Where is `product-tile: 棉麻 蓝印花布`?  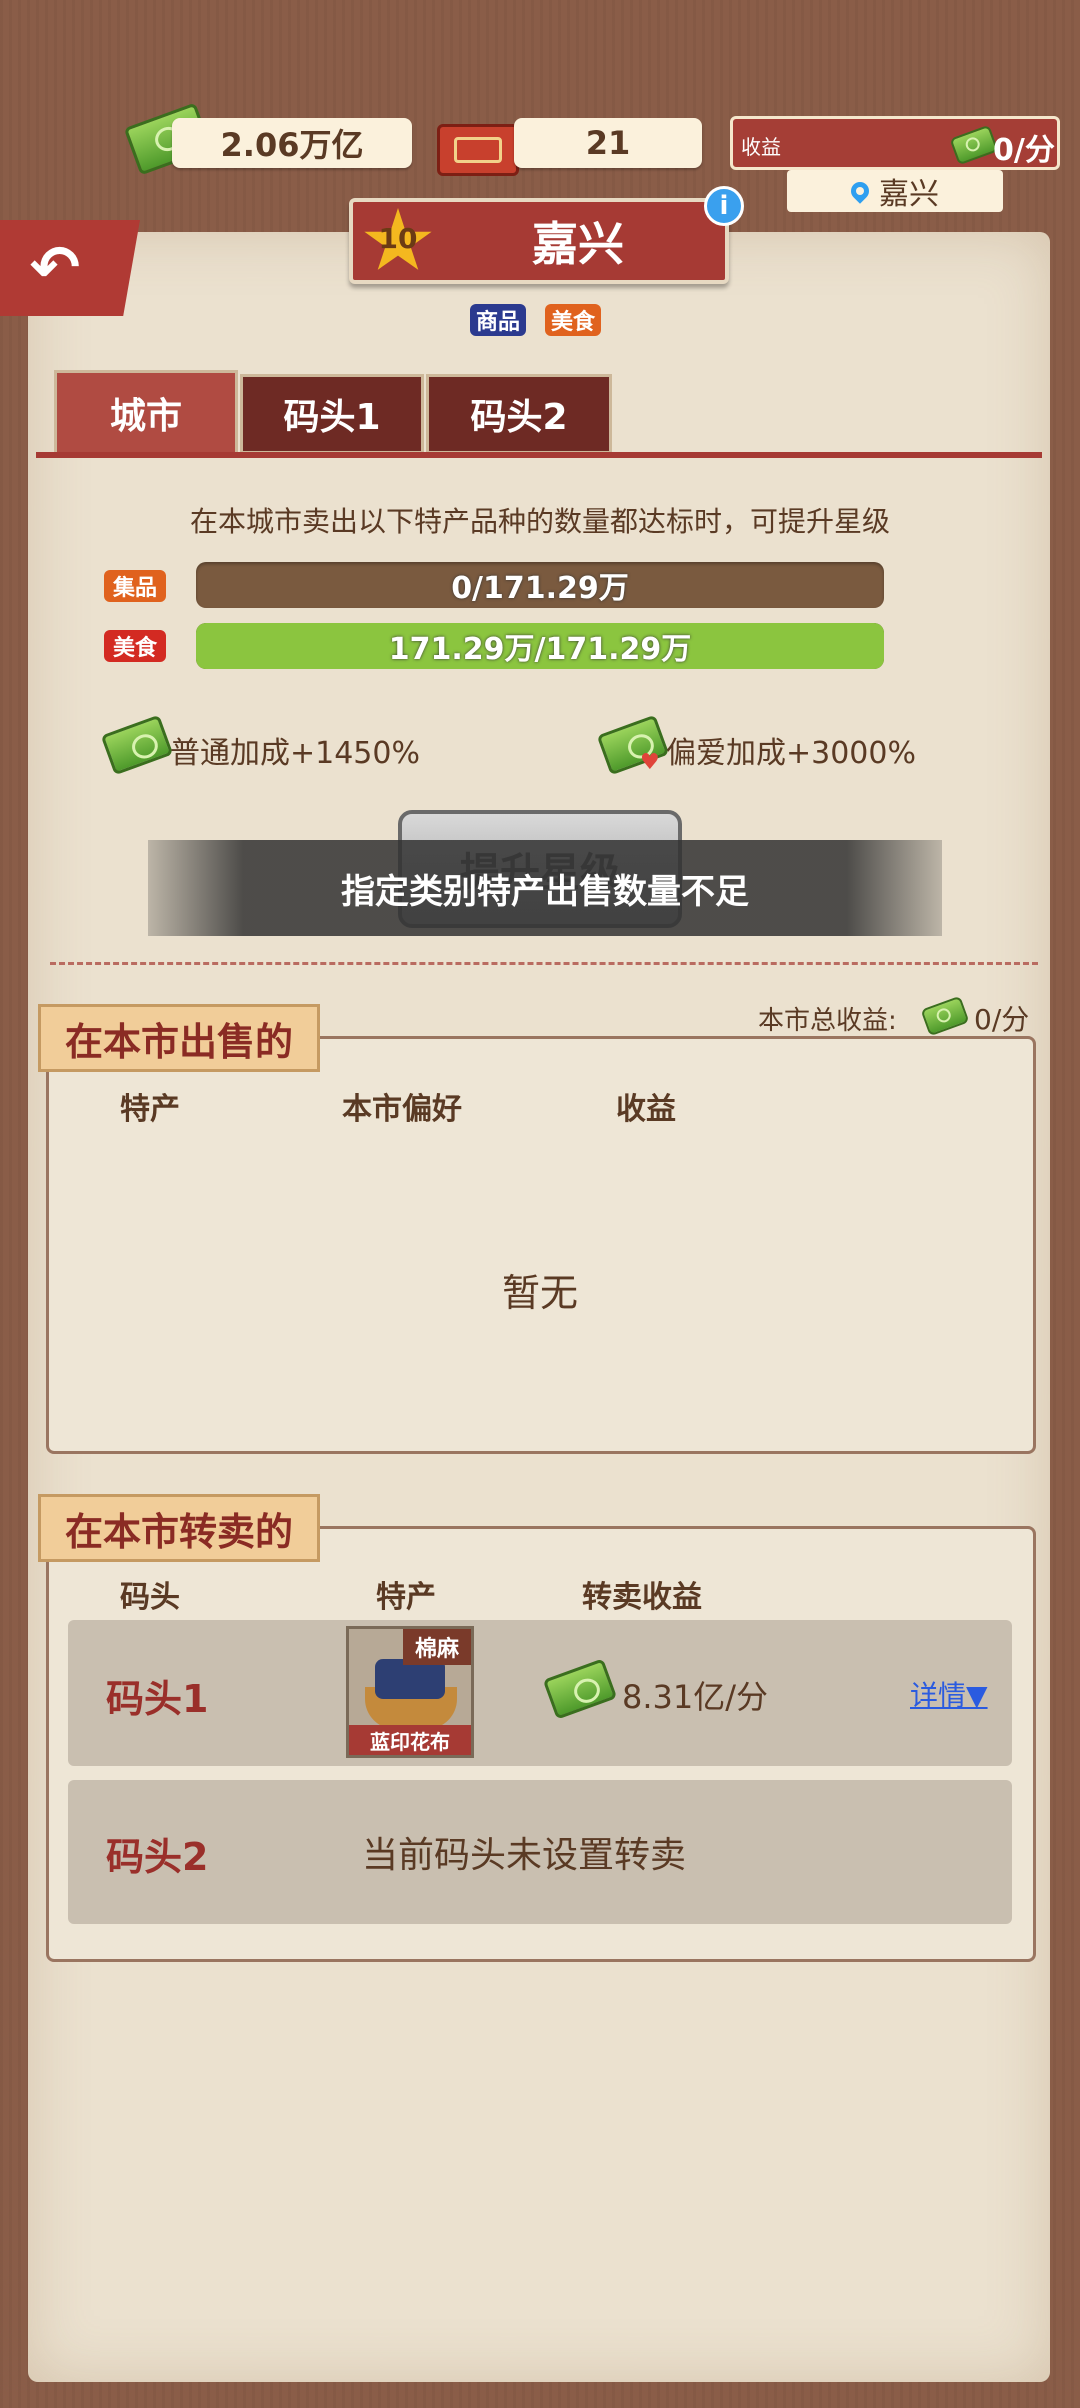
product-tile: 棉麻 蓝印花布 is located at coordinates (410, 1692).